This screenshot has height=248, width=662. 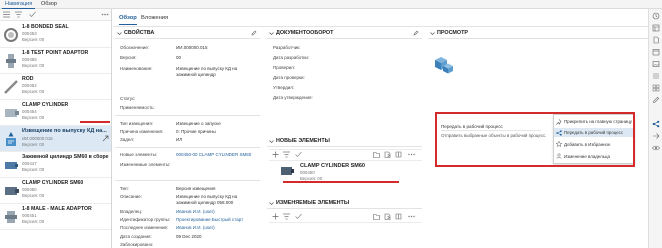 What do you see at coordinates (29, 33) in the screenshot?
I see `nav-item-code: 000453` at bounding box center [29, 33].